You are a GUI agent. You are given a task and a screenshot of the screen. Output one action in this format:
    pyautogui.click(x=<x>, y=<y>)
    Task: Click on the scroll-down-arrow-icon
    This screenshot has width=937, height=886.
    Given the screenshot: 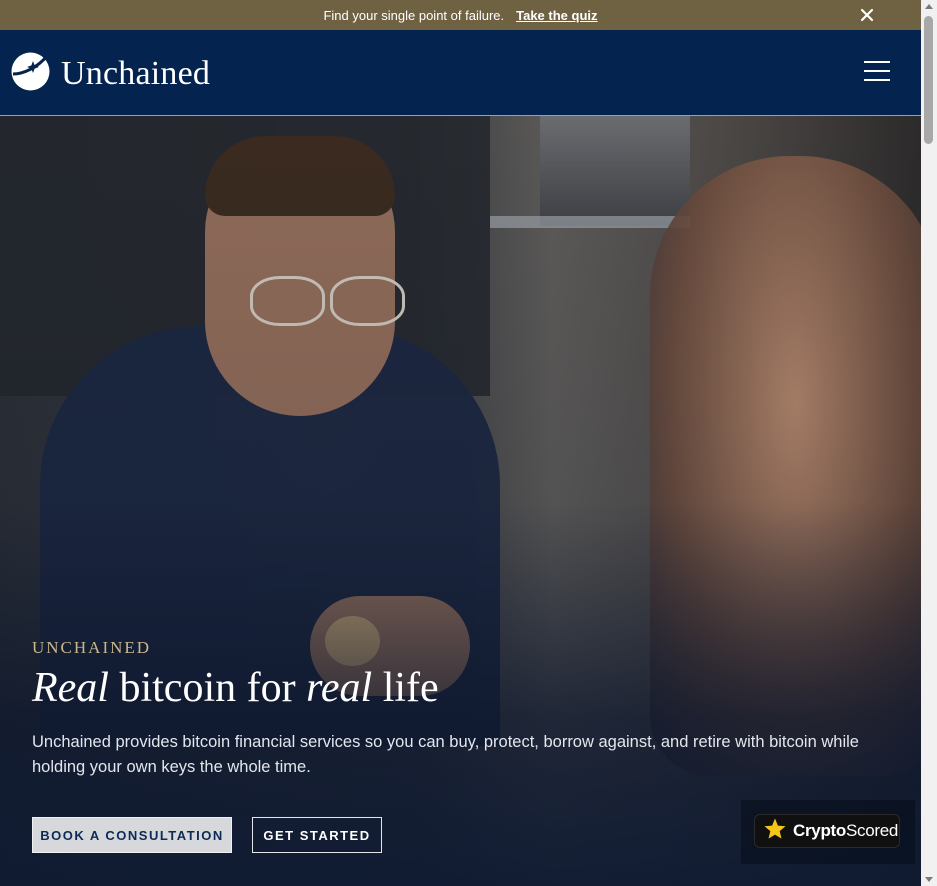 What is the action you would take?
    pyautogui.click(x=929, y=879)
    